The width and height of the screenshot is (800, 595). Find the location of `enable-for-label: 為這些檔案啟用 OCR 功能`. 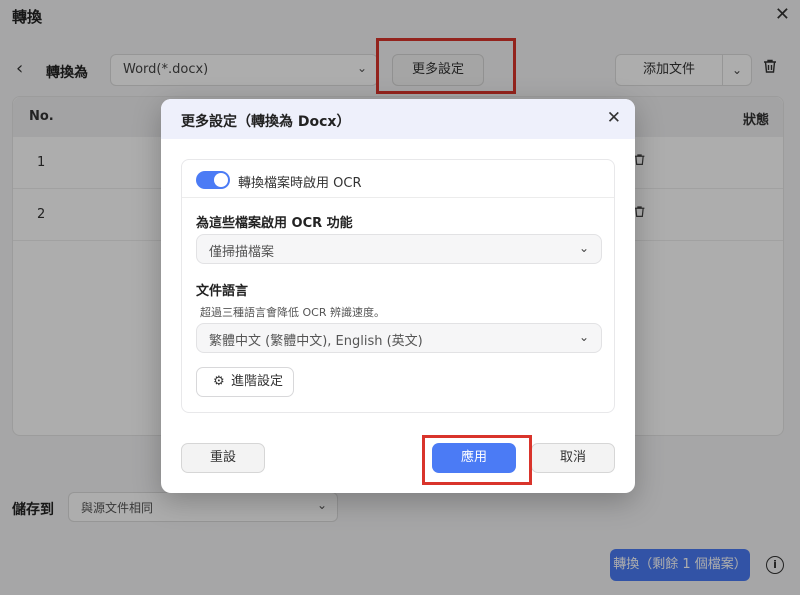

enable-for-label: 為這些檔案啟用 OCR 功能 is located at coordinates (274, 223).